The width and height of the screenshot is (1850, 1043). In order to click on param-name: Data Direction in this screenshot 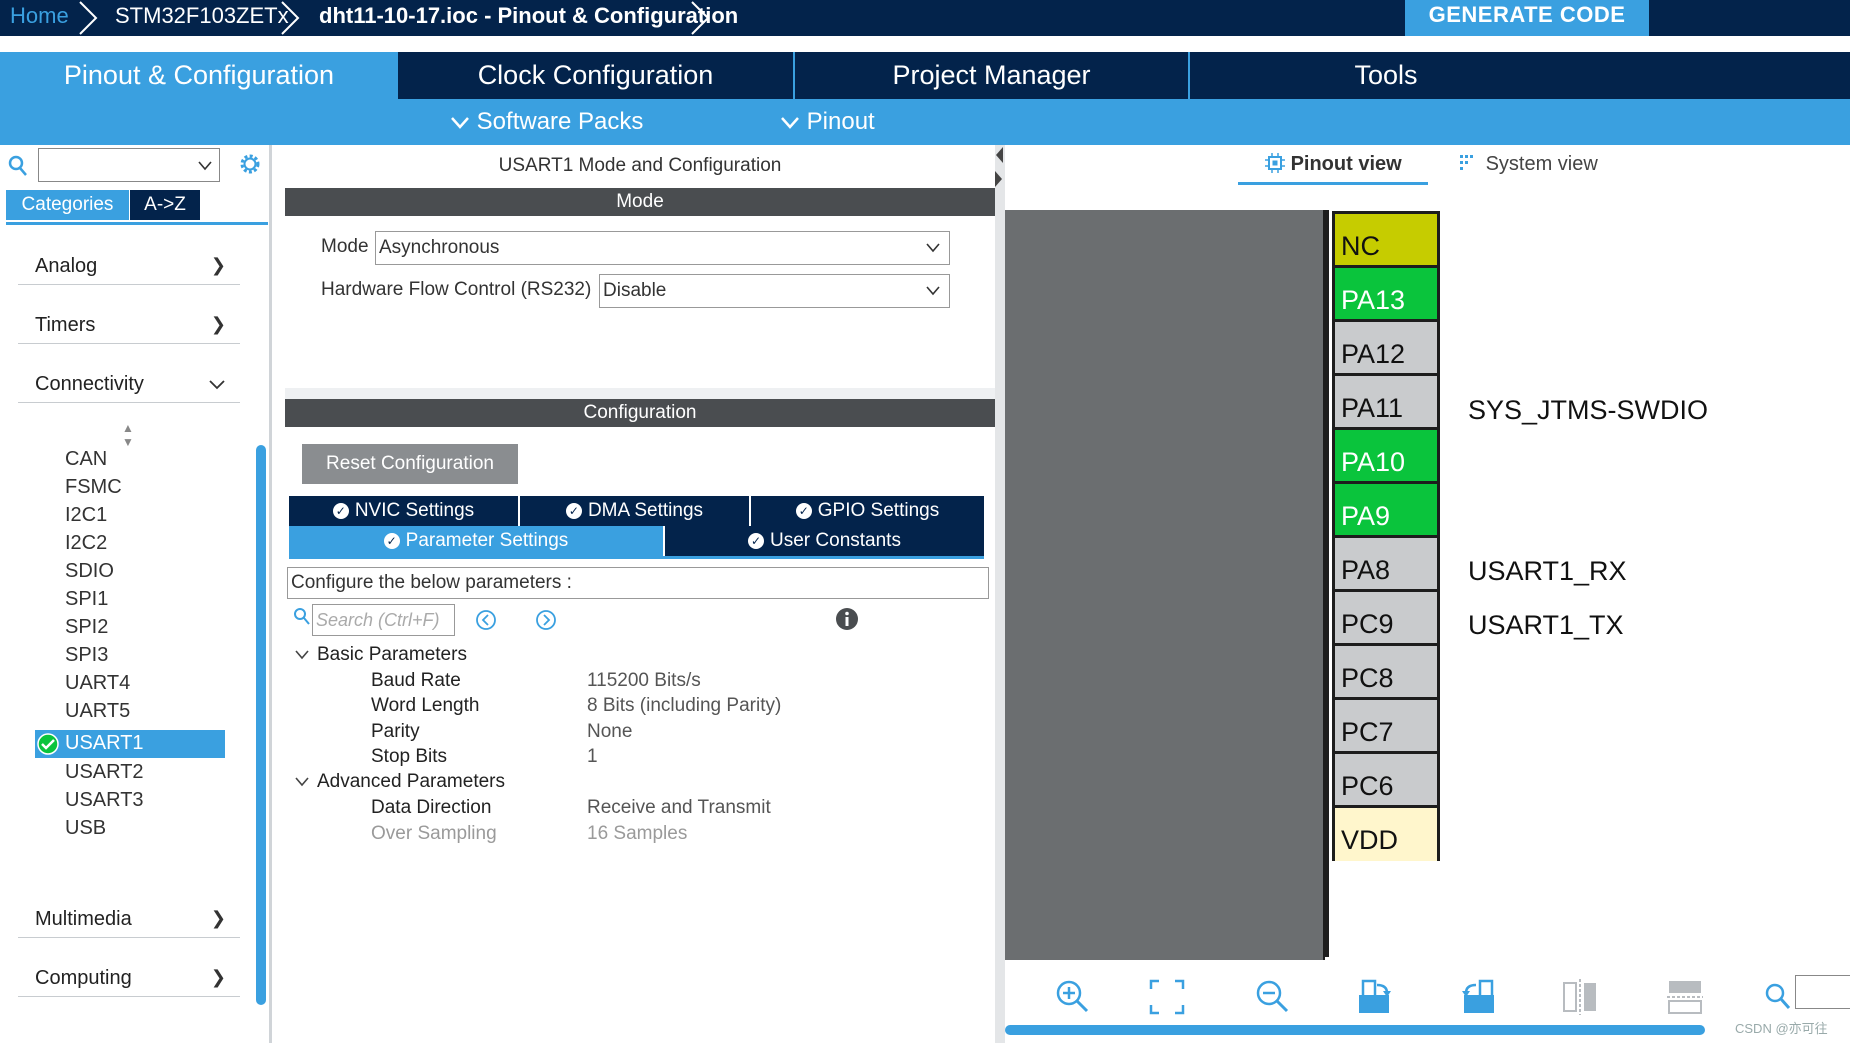, I will do `click(431, 807)`.